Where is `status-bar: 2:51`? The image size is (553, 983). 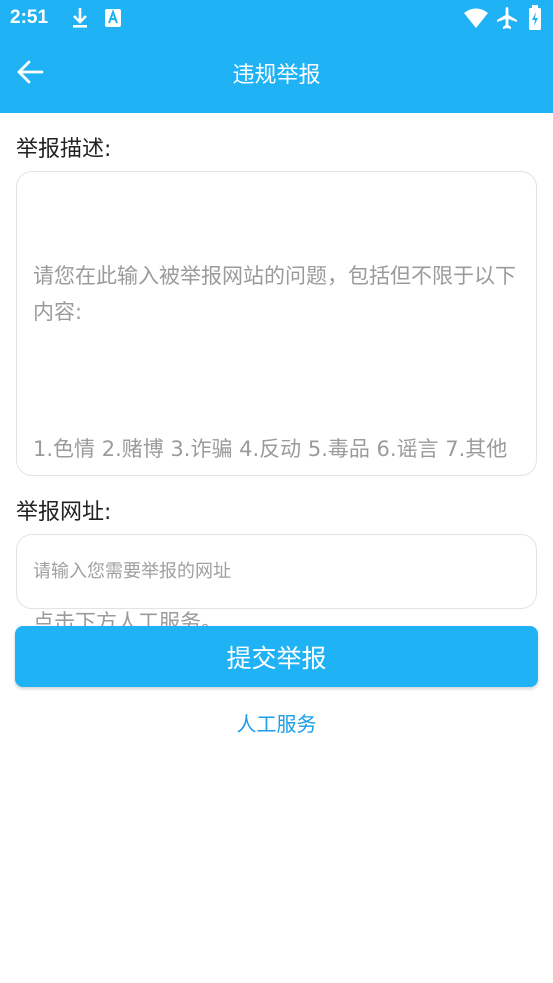 status-bar: 2:51 is located at coordinates (276, 19).